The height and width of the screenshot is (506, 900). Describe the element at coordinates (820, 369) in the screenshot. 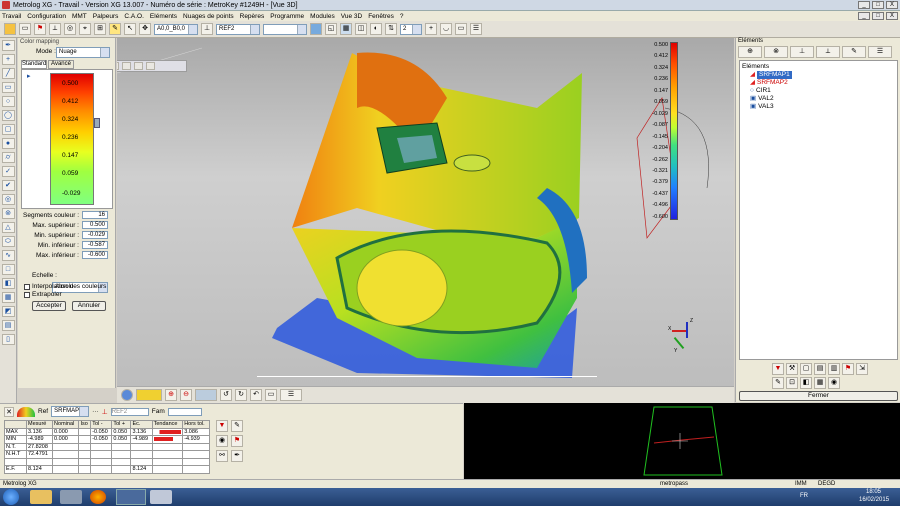

I see `report-icon: ▤` at that location.